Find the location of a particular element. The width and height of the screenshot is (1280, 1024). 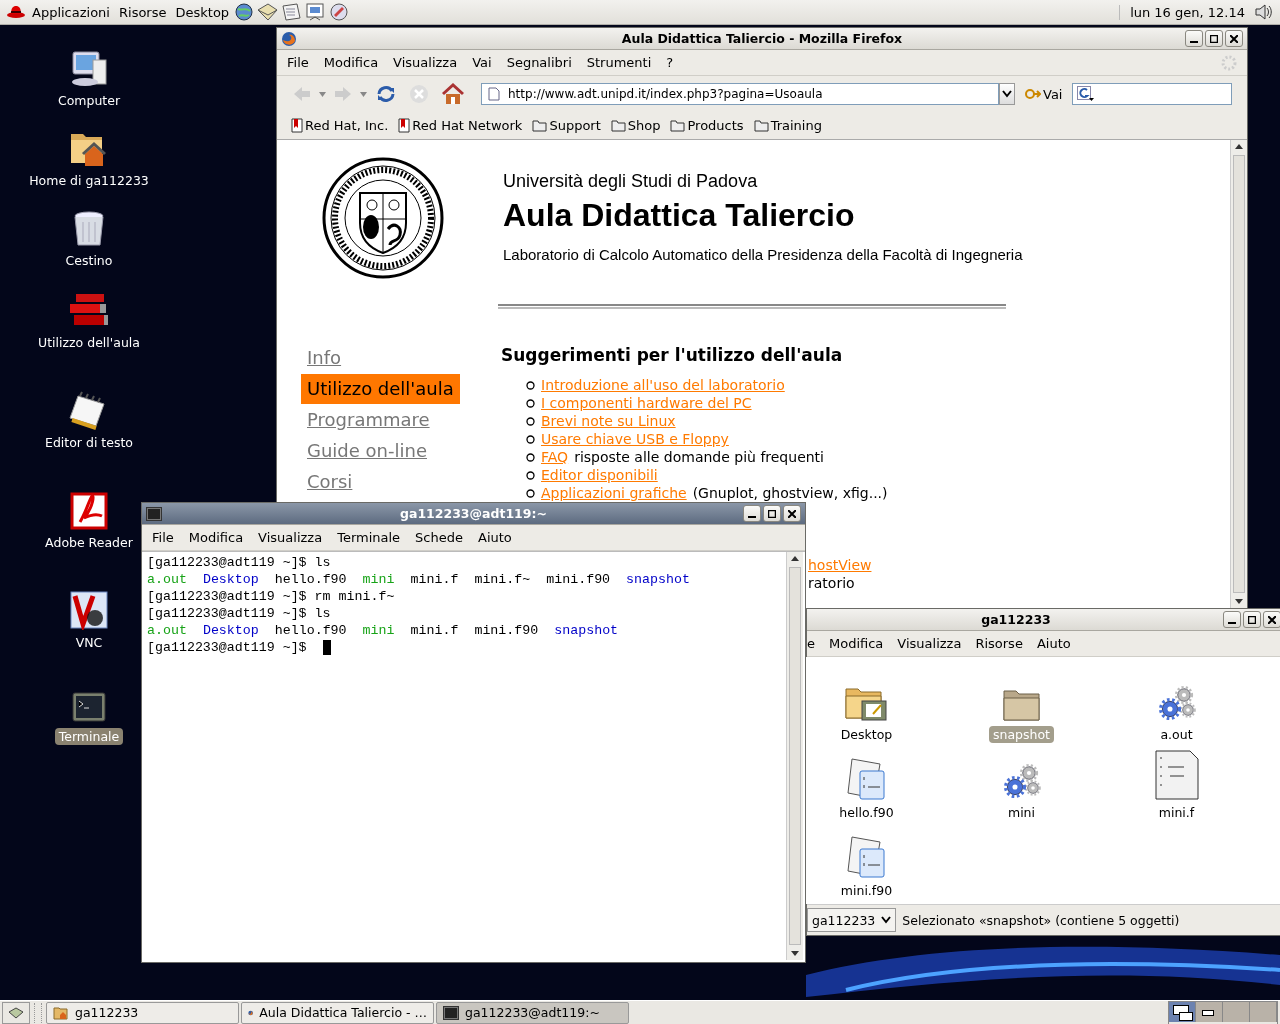

show-desktop-button is located at coordinates (16, 1012).